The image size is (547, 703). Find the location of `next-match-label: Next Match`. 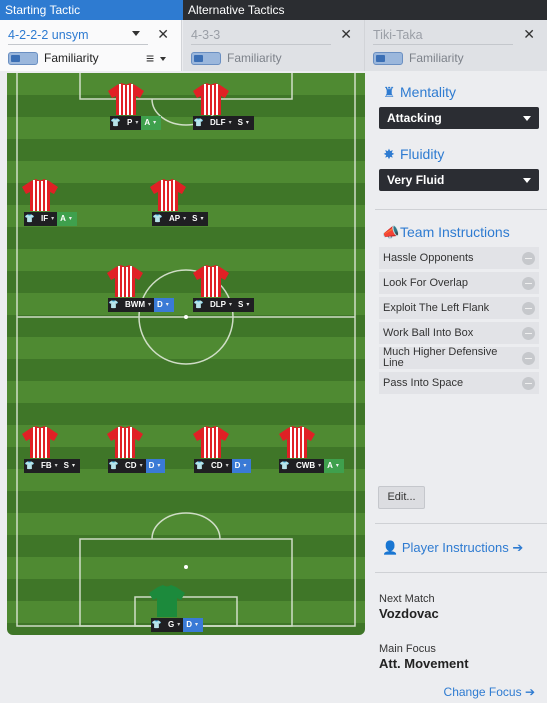

next-match-label: Next Match is located at coordinates (407, 599).